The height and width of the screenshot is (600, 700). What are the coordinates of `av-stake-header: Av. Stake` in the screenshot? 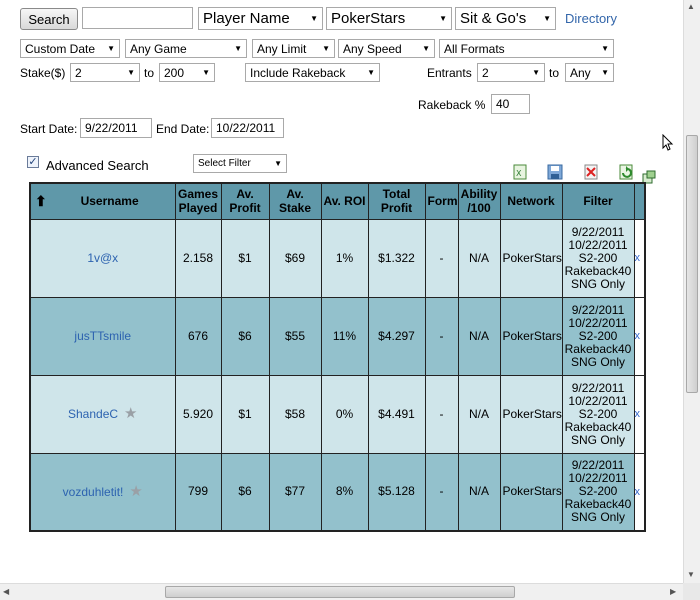 It's located at (295, 201).